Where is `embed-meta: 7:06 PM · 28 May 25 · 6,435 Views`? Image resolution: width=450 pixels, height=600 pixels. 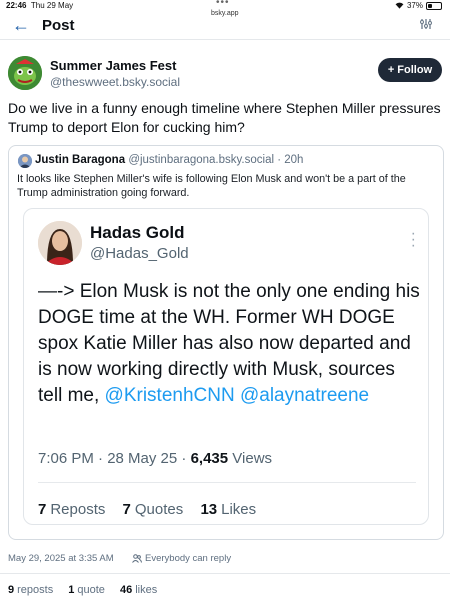 embed-meta: 7:06 PM · 28 May 25 · 6,435 Views is located at coordinates (155, 458).